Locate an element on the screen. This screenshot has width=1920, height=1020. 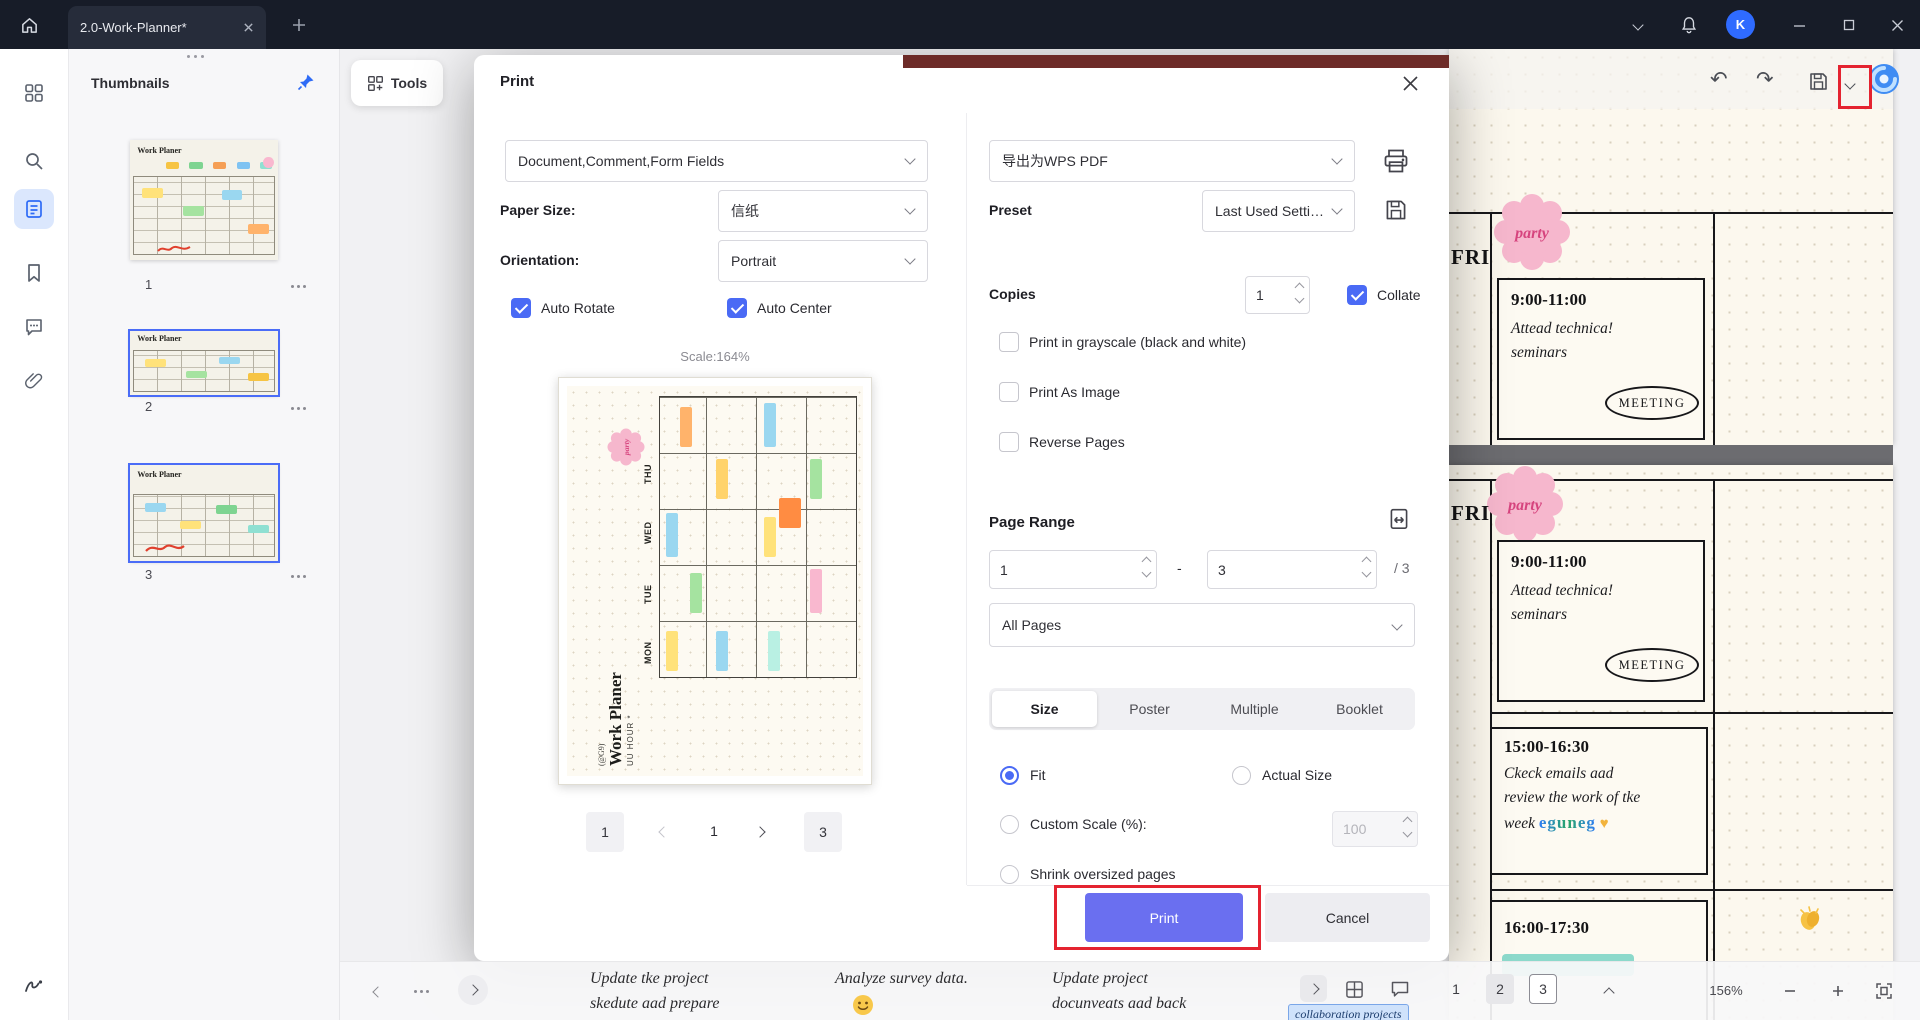
collaboration-note: collaboration projects is located at coordinates (1348, 1012).